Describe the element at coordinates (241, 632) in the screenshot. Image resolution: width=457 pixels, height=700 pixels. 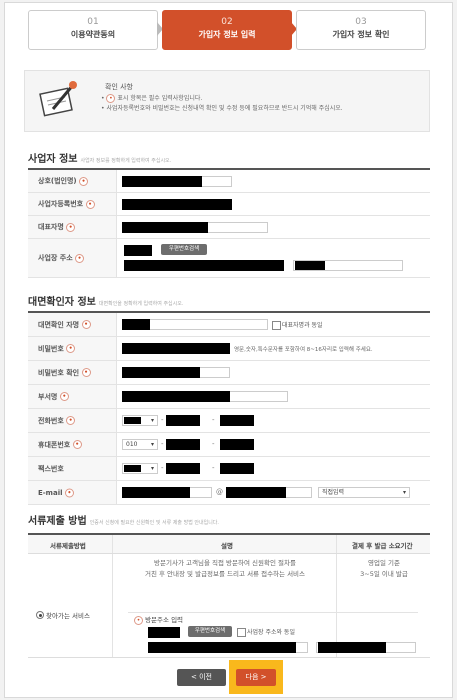
I see `same-as-business-checkbox` at that location.